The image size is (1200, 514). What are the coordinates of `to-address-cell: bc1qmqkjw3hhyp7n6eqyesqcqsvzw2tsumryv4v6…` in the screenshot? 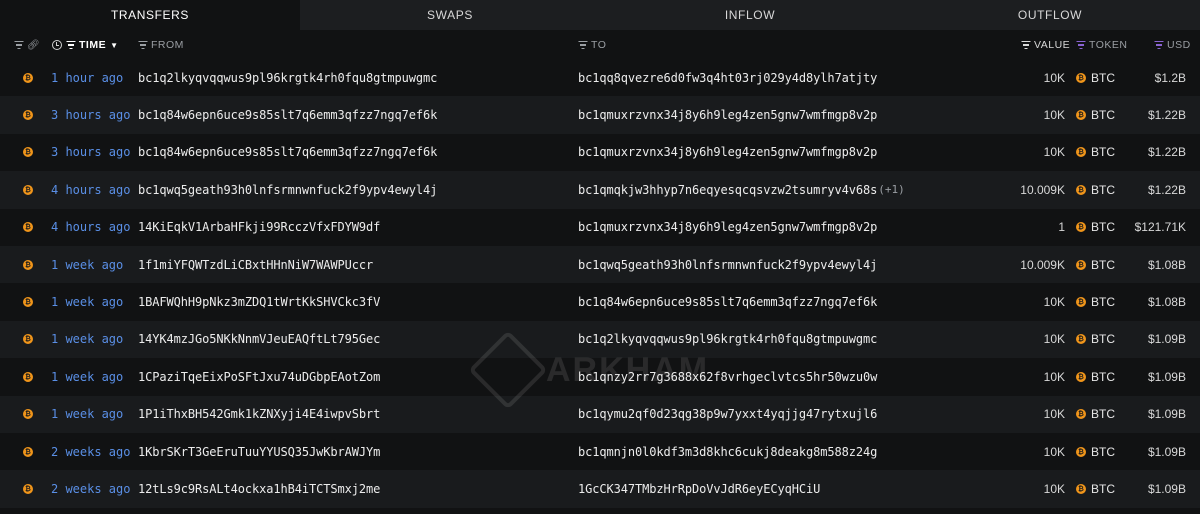 It's located at (741, 189).